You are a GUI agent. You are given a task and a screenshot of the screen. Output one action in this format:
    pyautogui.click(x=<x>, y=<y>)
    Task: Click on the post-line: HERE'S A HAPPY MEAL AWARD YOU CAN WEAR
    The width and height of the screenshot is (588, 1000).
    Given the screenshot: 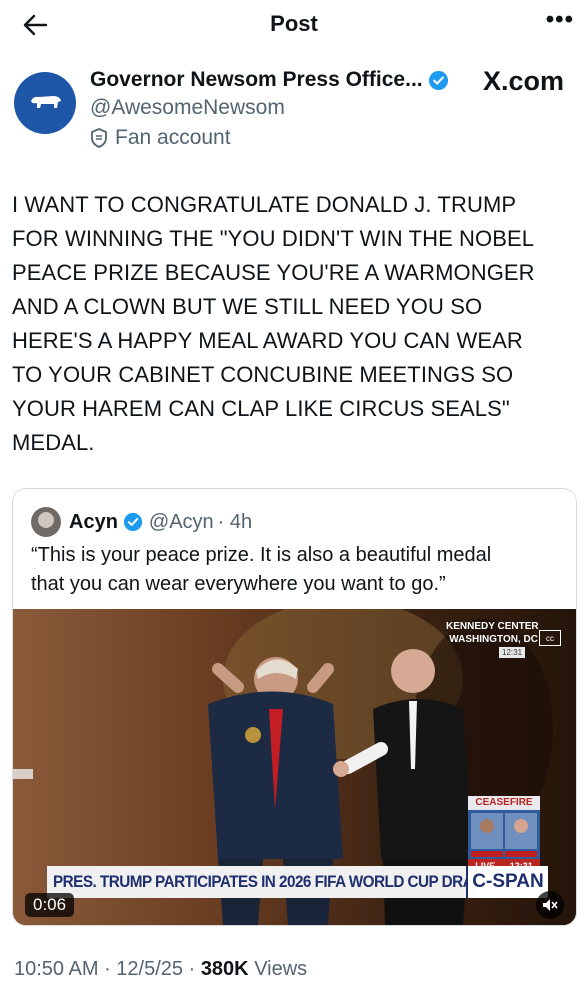 What is the action you would take?
    pyautogui.click(x=267, y=340)
    